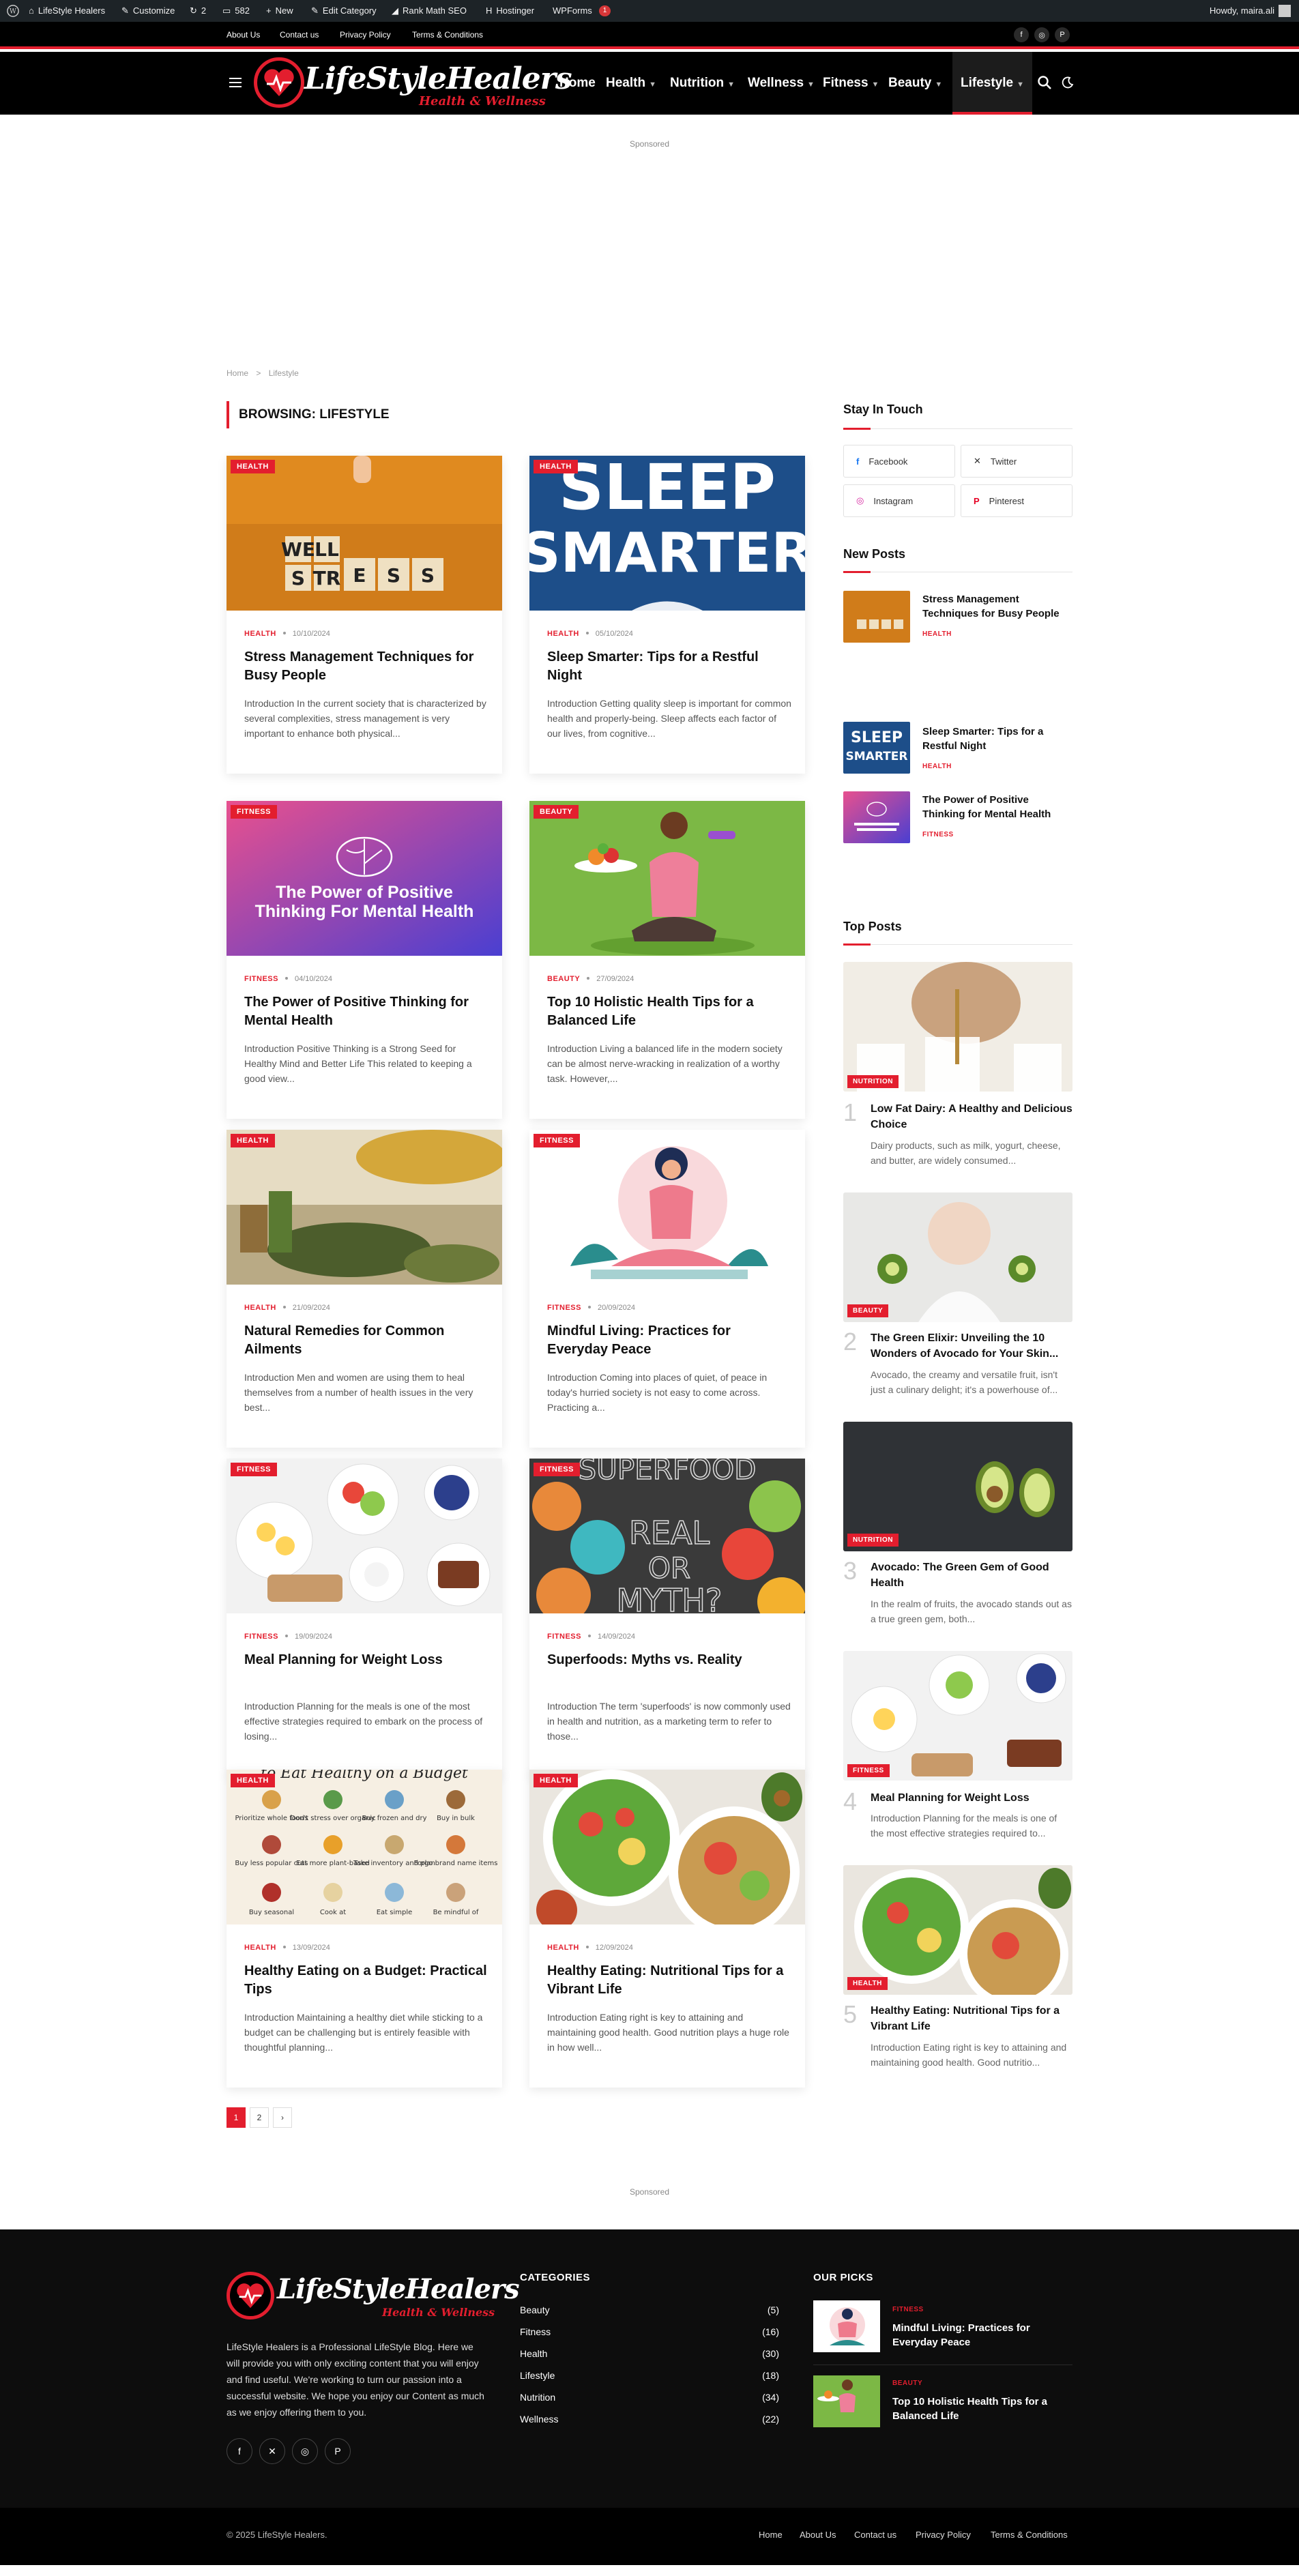 This screenshot has height=2576, width=1299. I want to click on category-badge: BEAUTY, so click(556, 812).